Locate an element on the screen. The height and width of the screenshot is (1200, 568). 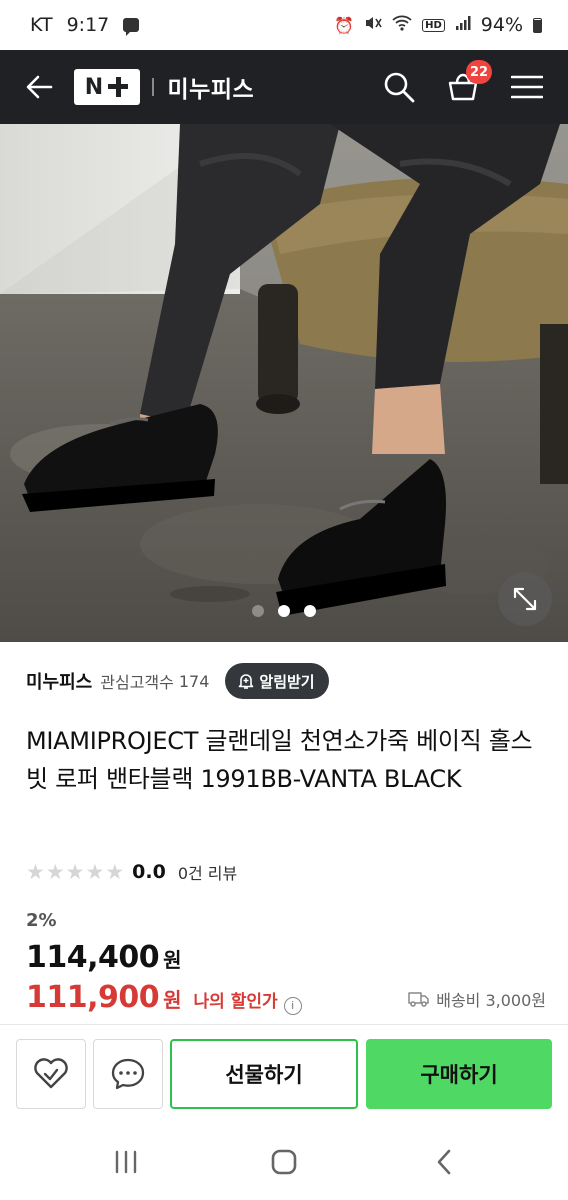
recent-apps-button is located at coordinates (126, 1162).